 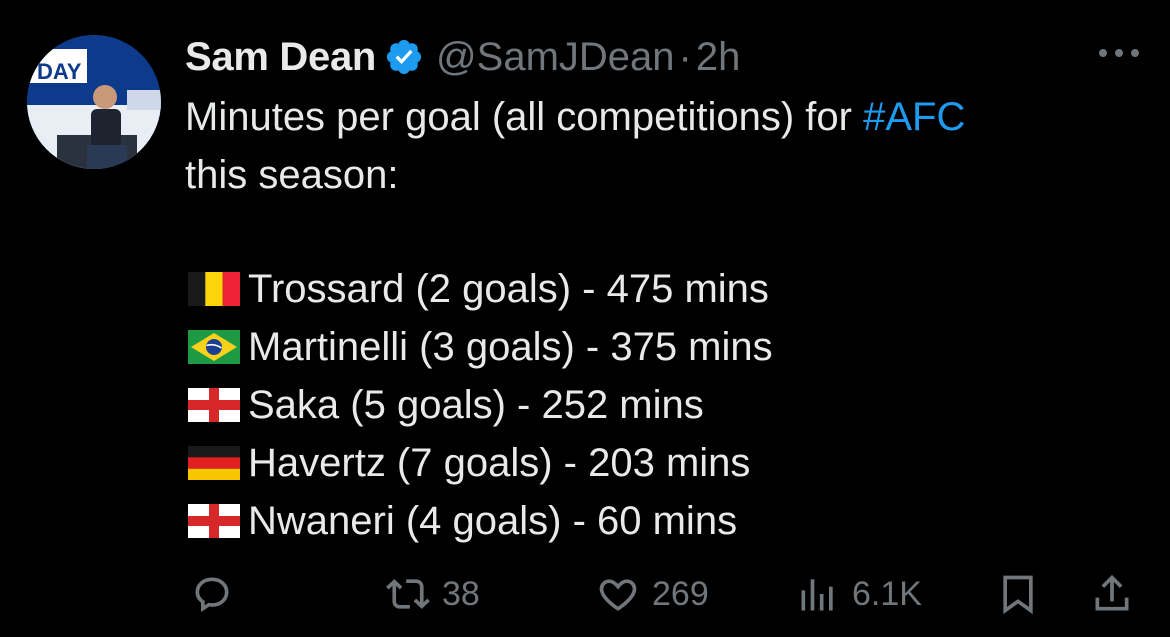 I want to click on list-item: Saka (5 goals) - 252 mins, so click(x=480, y=405).